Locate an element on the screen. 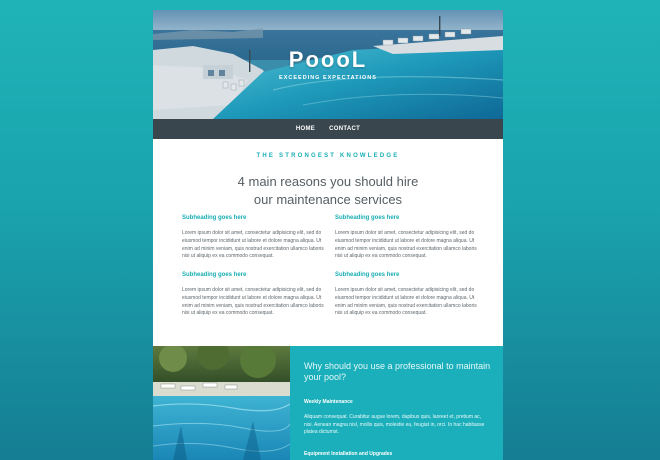  brand-logo-text: PoooL is located at coordinates (328, 59).